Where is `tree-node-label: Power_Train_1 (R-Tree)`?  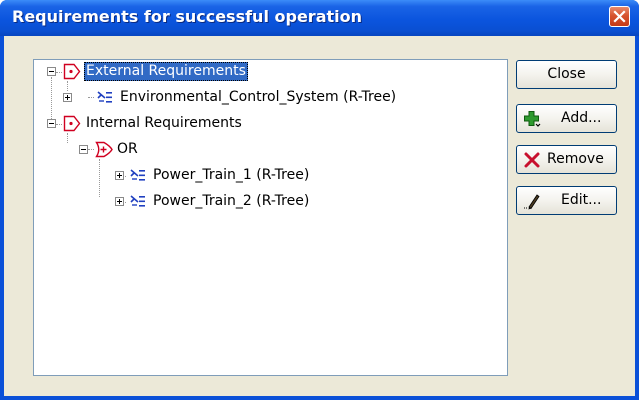 tree-node-label: Power_Train_1 (R-Tree) is located at coordinates (231, 175).